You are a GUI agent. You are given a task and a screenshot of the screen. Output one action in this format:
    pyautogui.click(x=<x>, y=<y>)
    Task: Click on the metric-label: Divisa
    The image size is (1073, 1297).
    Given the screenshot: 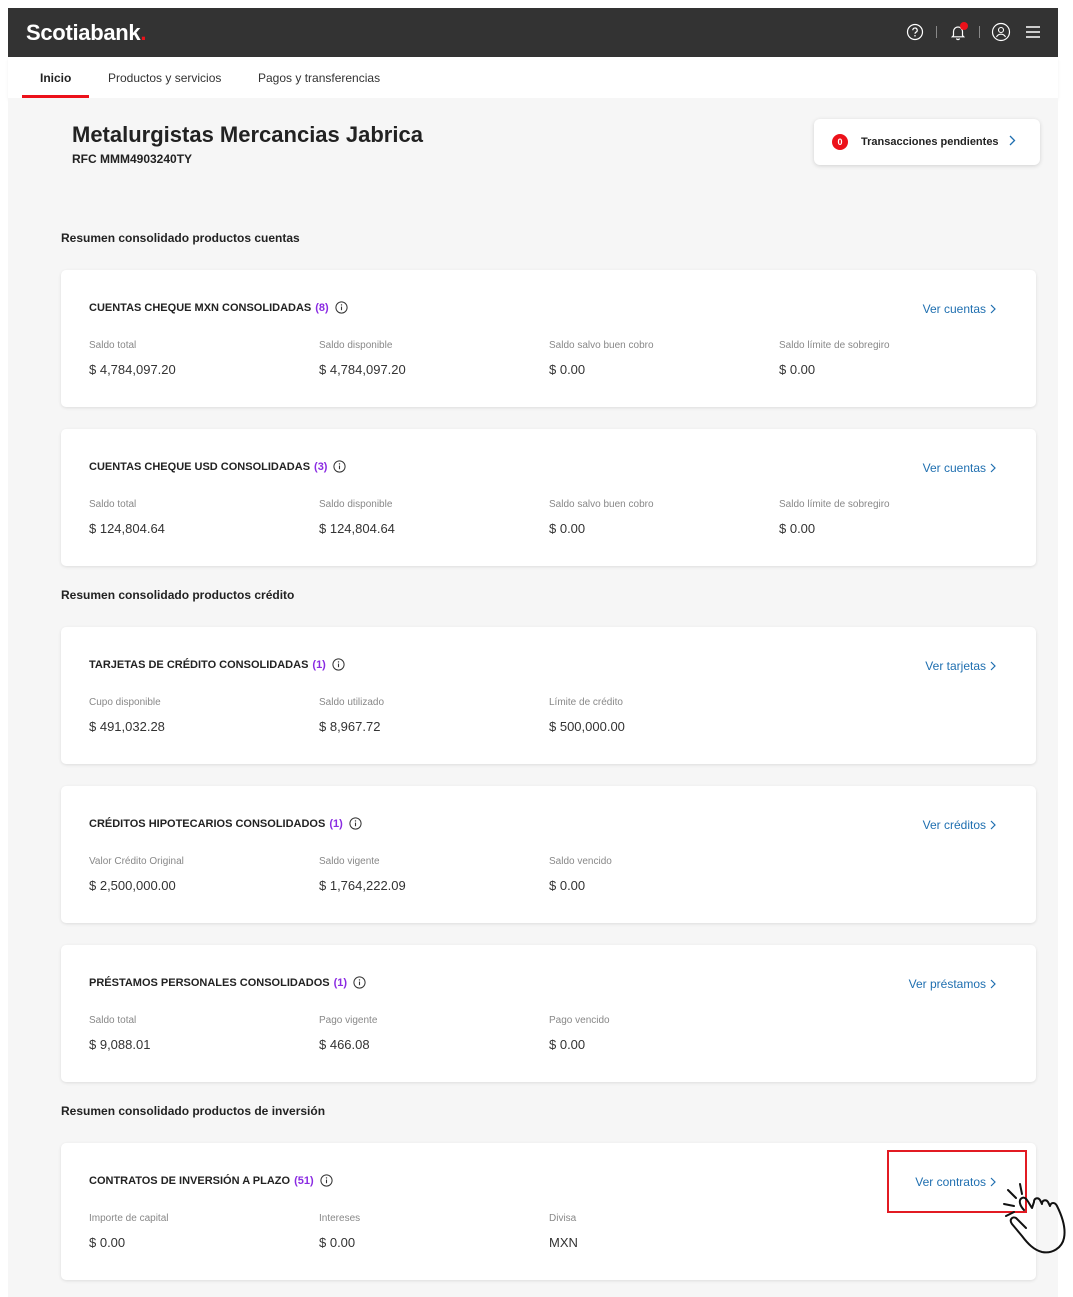 What is the action you would take?
    pyautogui.click(x=563, y=1218)
    